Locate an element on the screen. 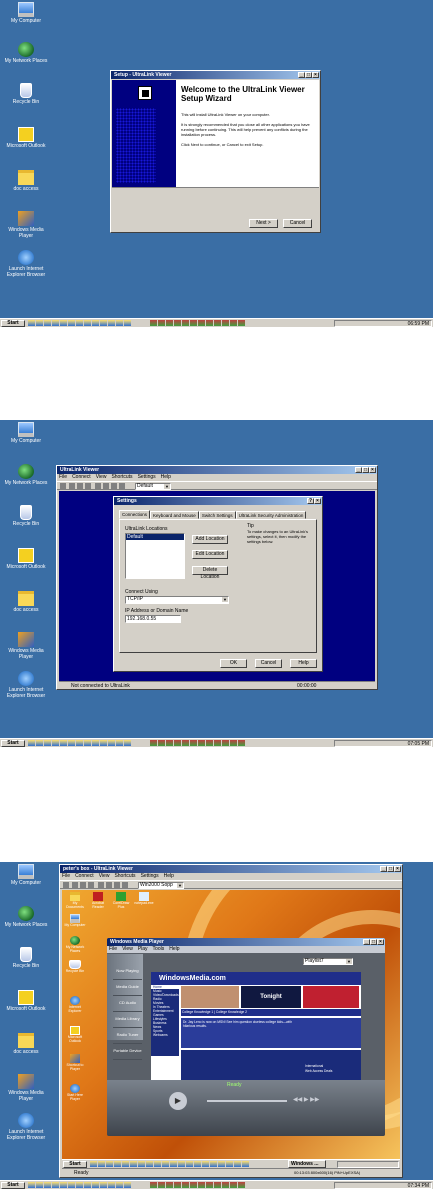  remote-icon-my-computer: My Computer is located at coordinates (75, 920).